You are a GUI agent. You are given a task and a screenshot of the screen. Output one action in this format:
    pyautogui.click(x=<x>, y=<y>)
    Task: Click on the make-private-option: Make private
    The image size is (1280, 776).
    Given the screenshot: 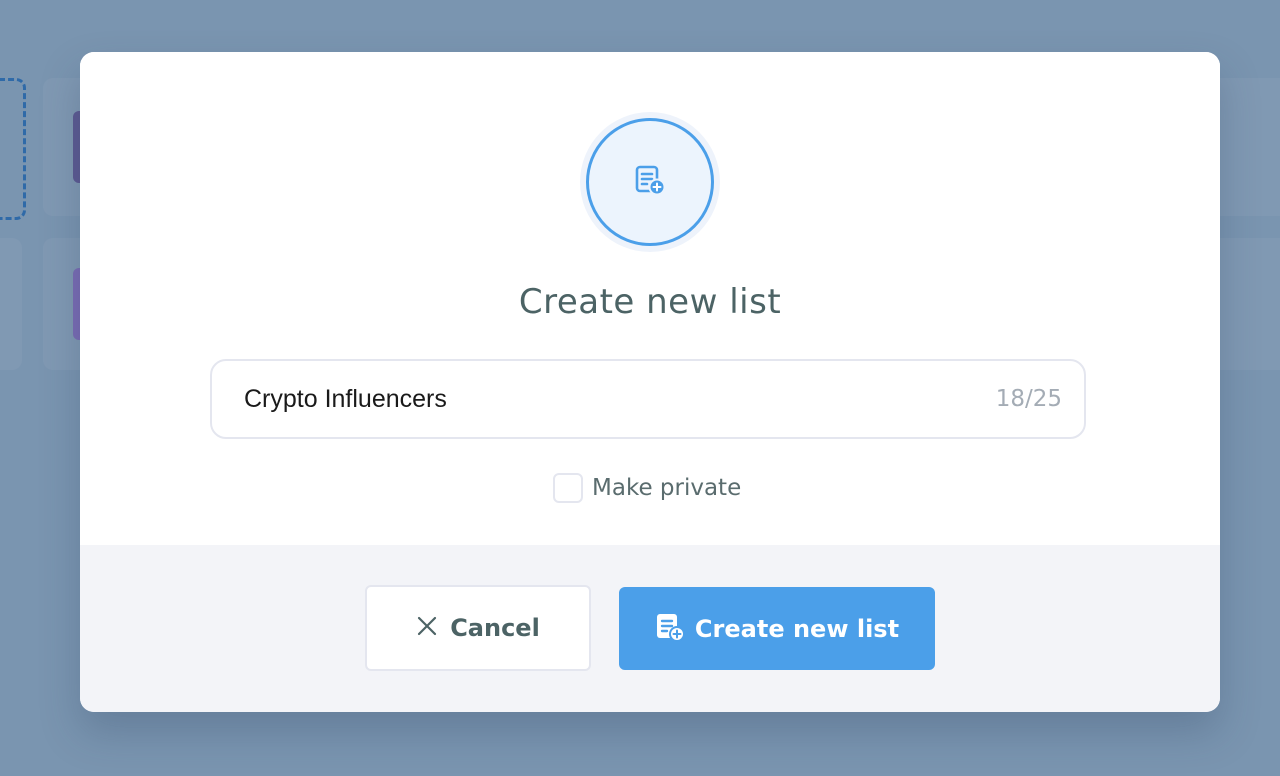 What is the action you would take?
    pyautogui.click(x=647, y=488)
    